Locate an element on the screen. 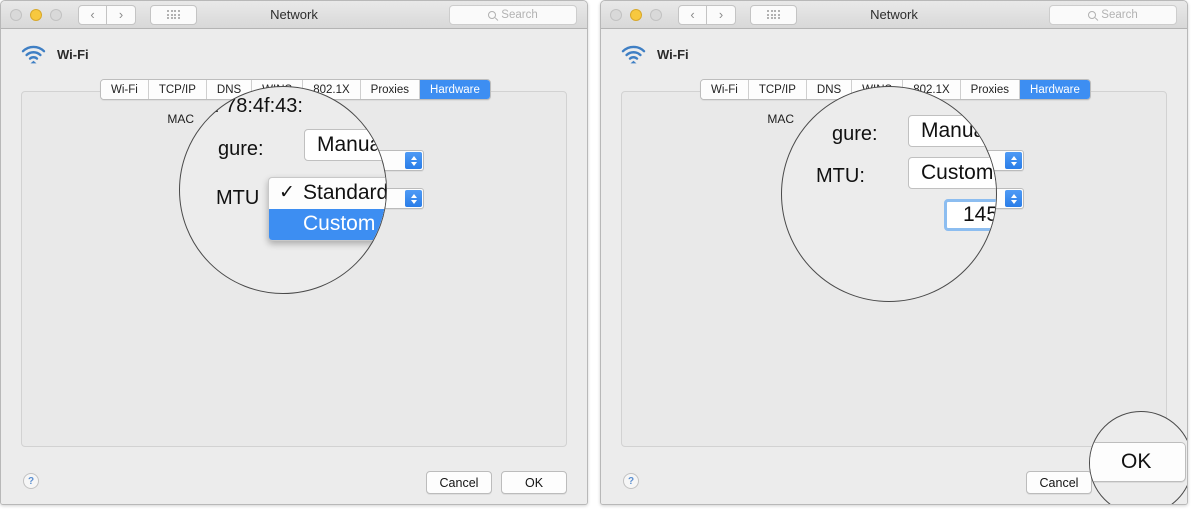 Image resolution: width=1200 pixels, height=519 pixels. magnified-mtu-value: Custom is located at coordinates (952, 173).